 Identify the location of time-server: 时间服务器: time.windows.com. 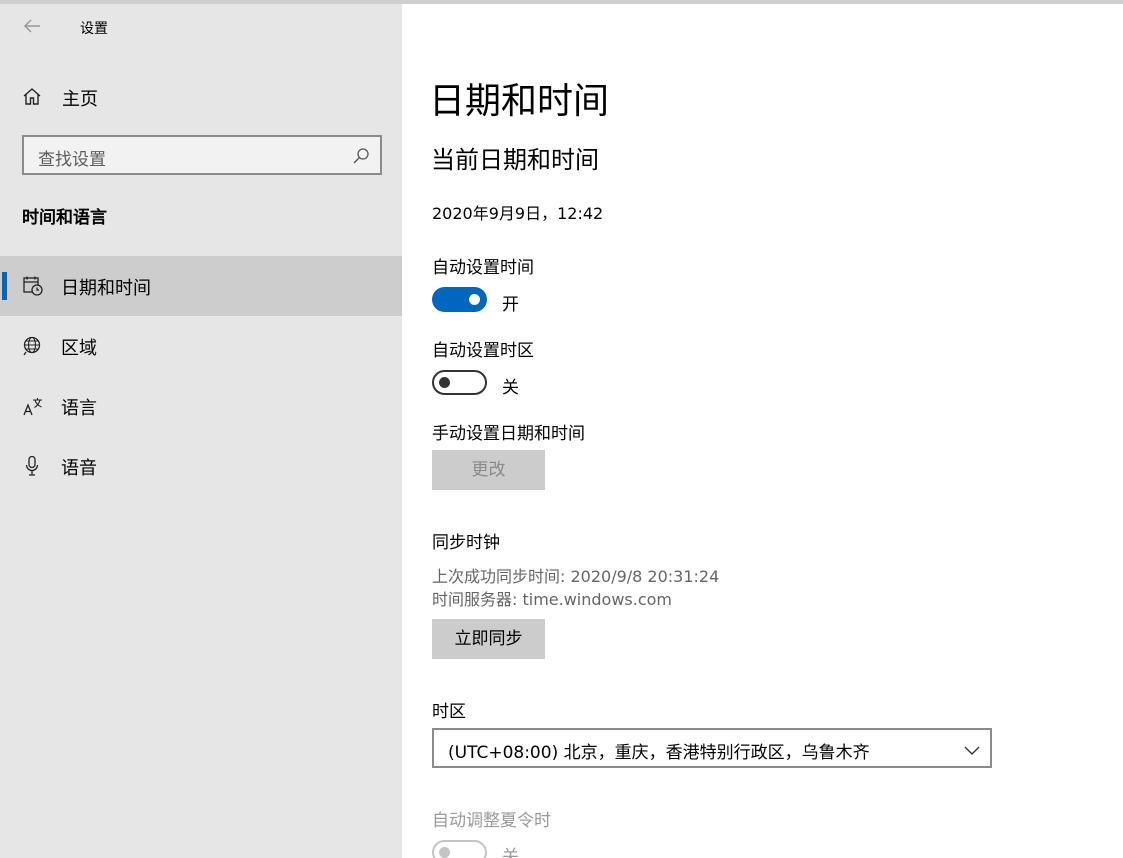
(552, 599).